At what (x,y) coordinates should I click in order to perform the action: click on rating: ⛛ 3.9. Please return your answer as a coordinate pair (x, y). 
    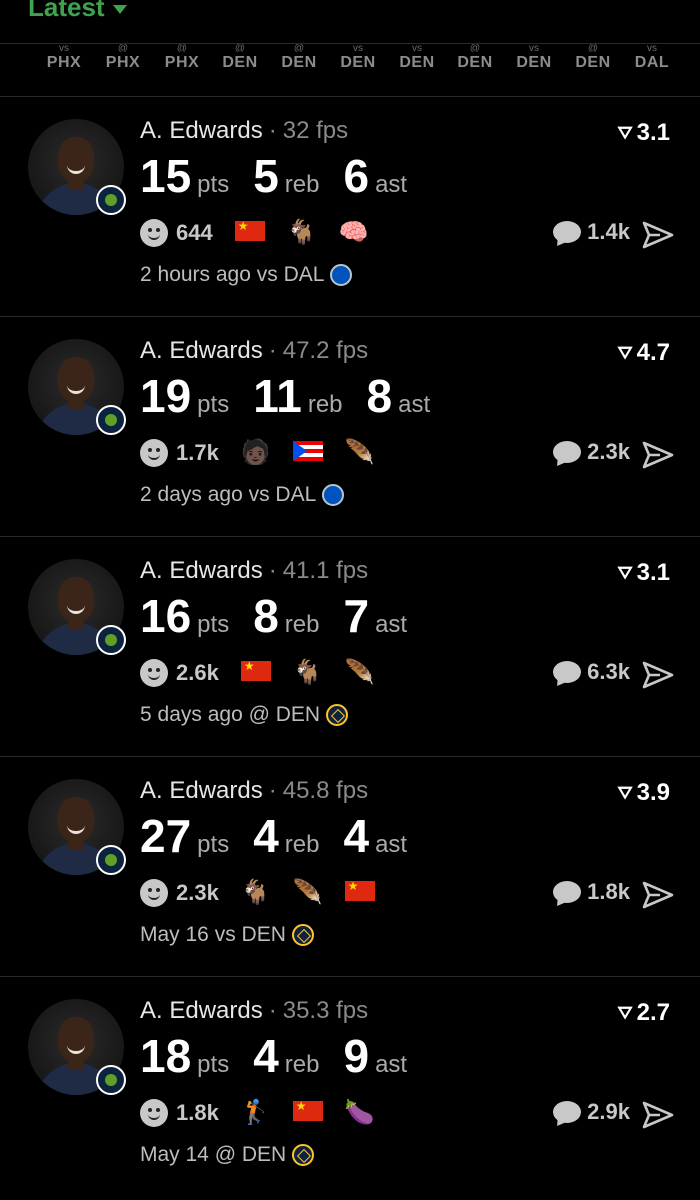
    Looking at the image, I should click on (644, 793).